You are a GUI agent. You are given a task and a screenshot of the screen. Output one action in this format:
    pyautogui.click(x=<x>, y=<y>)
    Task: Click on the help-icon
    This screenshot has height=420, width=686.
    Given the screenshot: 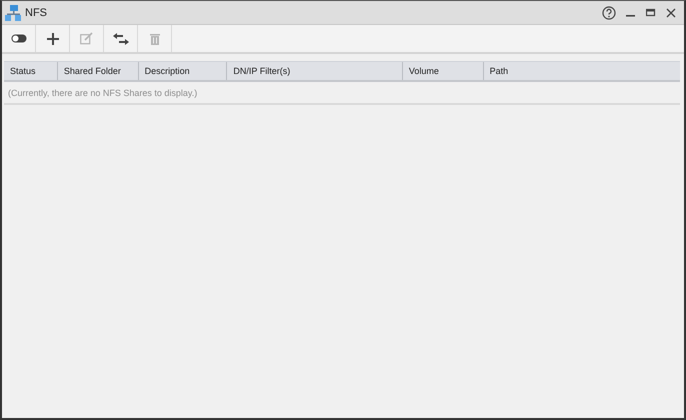 What is the action you would take?
    pyautogui.click(x=609, y=13)
    